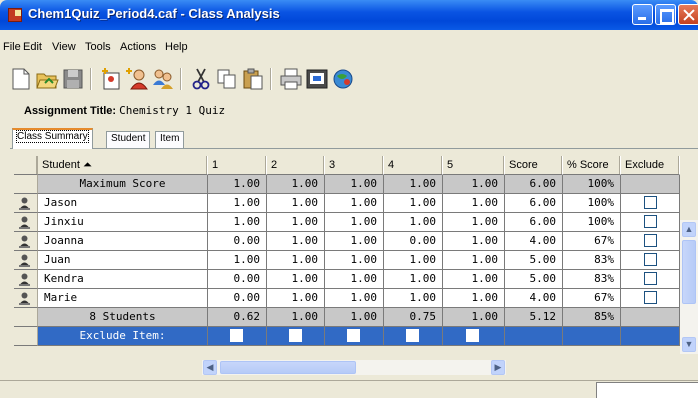 The width and height of the screenshot is (698, 398). What do you see at coordinates (237, 317) in the screenshot?
I see `average-item-1: 0.62` at bounding box center [237, 317].